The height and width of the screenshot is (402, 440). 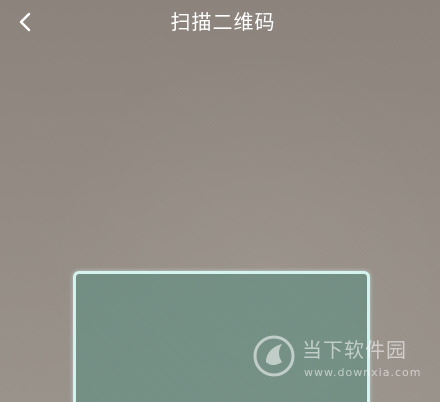 What do you see at coordinates (354, 350) in the screenshot?
I see `watermark-name: 当下软件园` at bounding box center [354, 350].